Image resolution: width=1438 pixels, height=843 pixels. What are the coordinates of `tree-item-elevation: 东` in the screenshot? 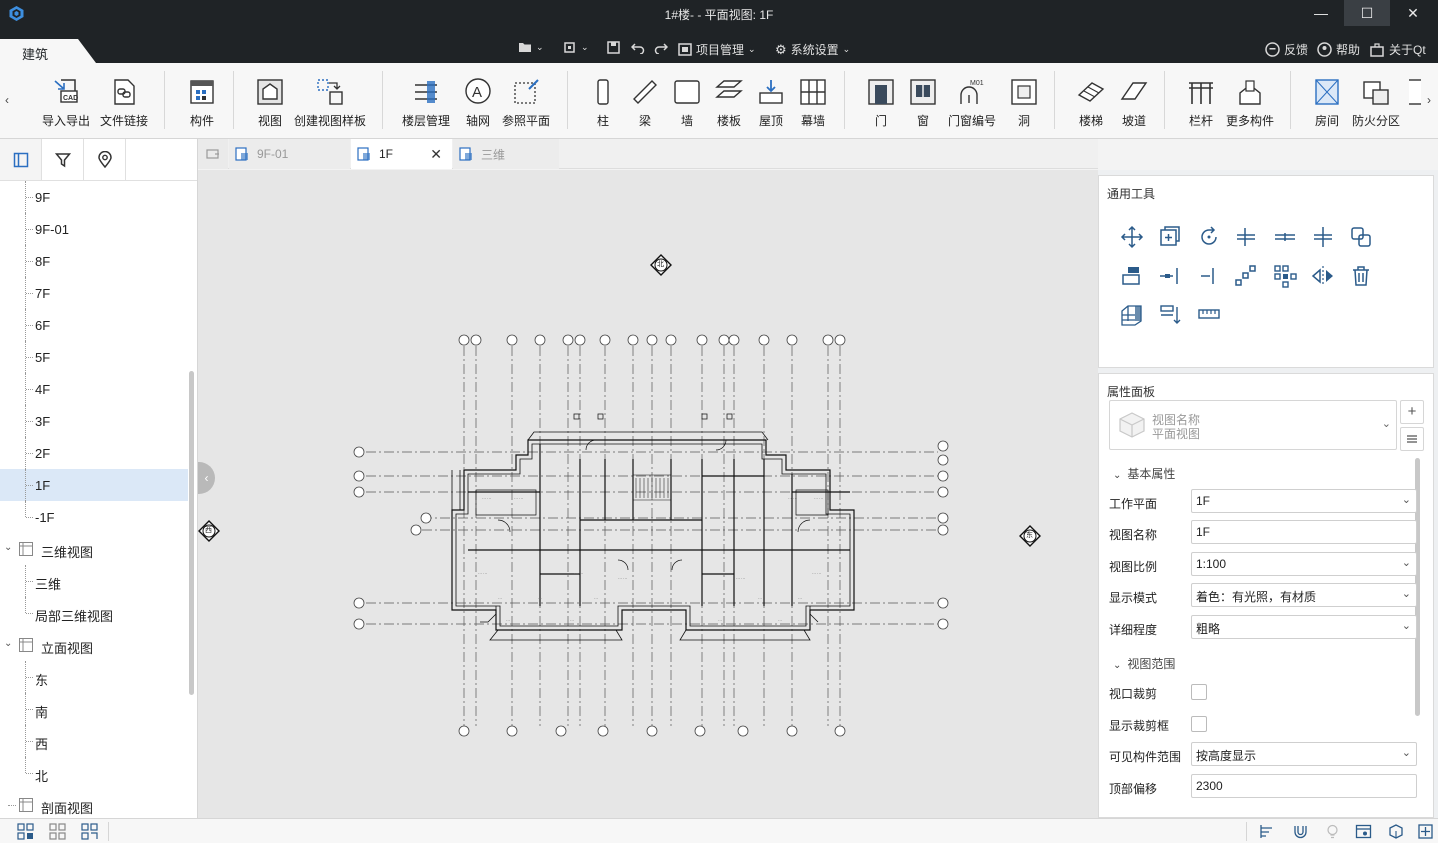 It's located at (94, 677).